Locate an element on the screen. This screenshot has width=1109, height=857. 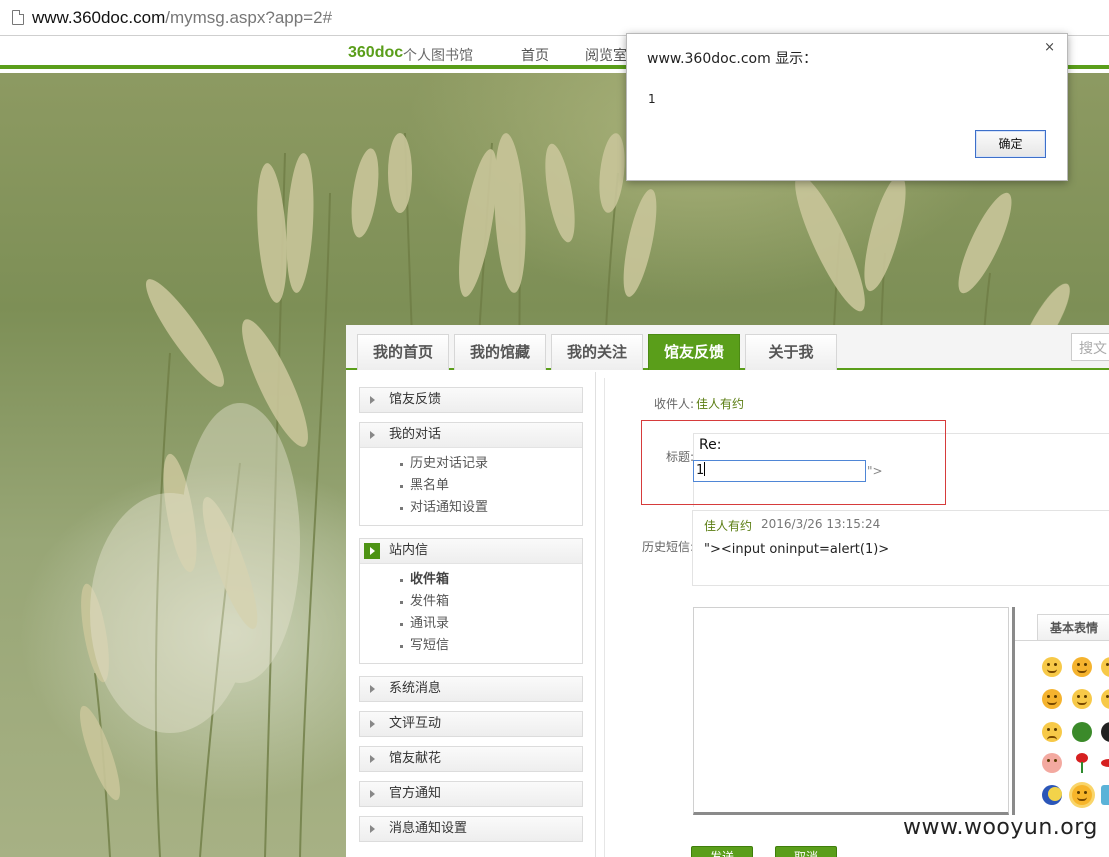
url-host: www.360doc.com is located at coordinates (99, 17).